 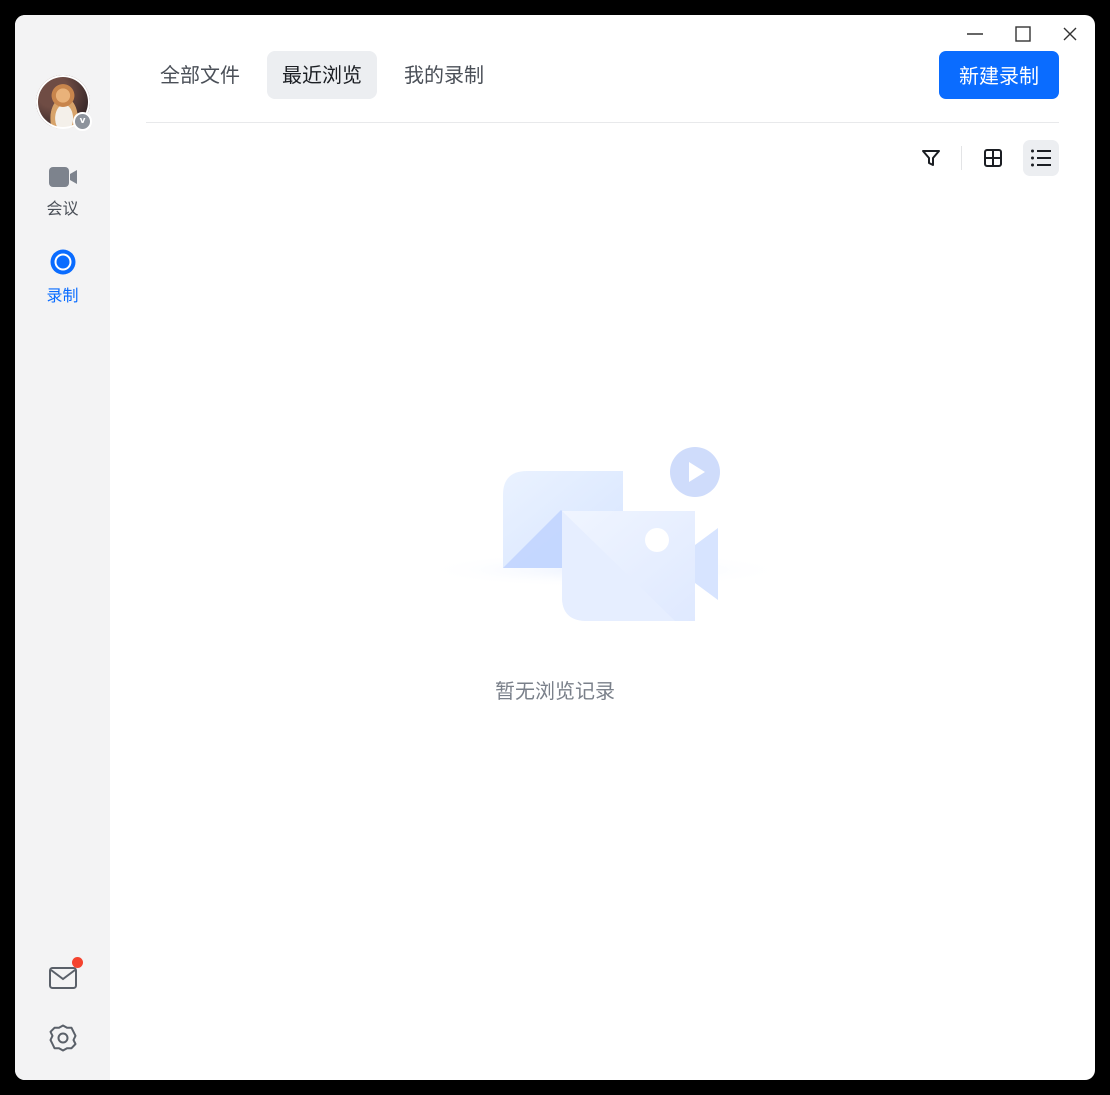 What do you see at coordinates (63, 1038) in the screenshot?
I see `gear-icon` at bounding box center [63, 1038].